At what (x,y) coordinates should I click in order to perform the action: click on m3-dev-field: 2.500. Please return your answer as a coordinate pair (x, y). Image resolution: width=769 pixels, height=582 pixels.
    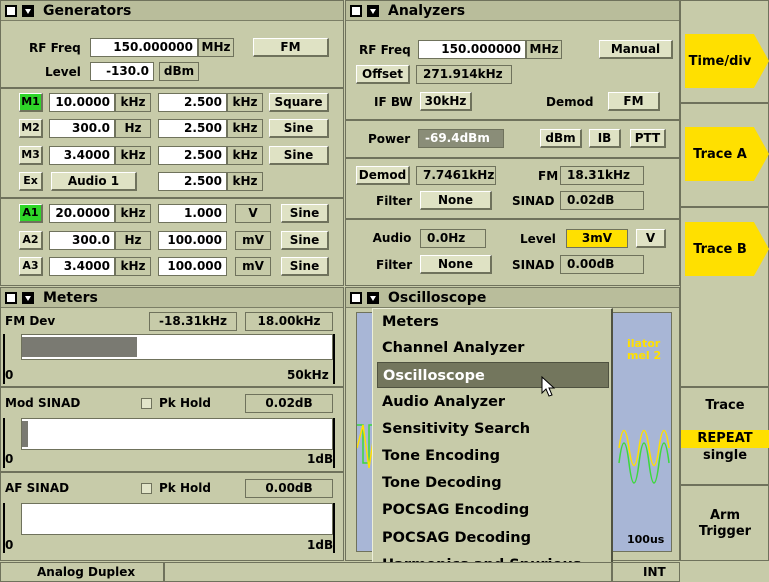
    Looking at the image, I should click on (192, 155).